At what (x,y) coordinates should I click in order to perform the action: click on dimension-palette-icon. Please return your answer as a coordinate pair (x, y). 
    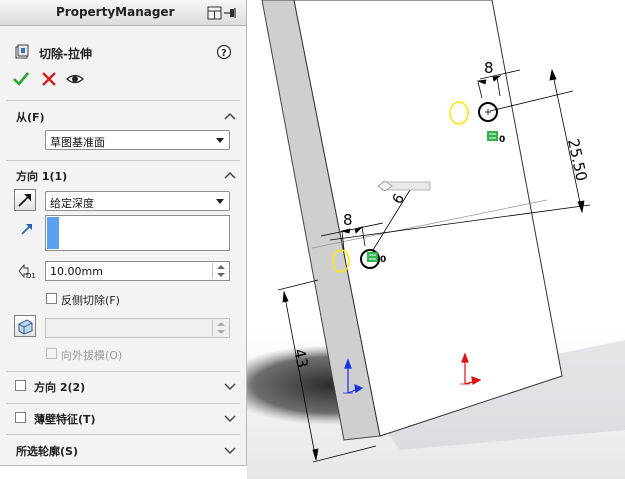
    Looking at the image, I should click on (404, 186).